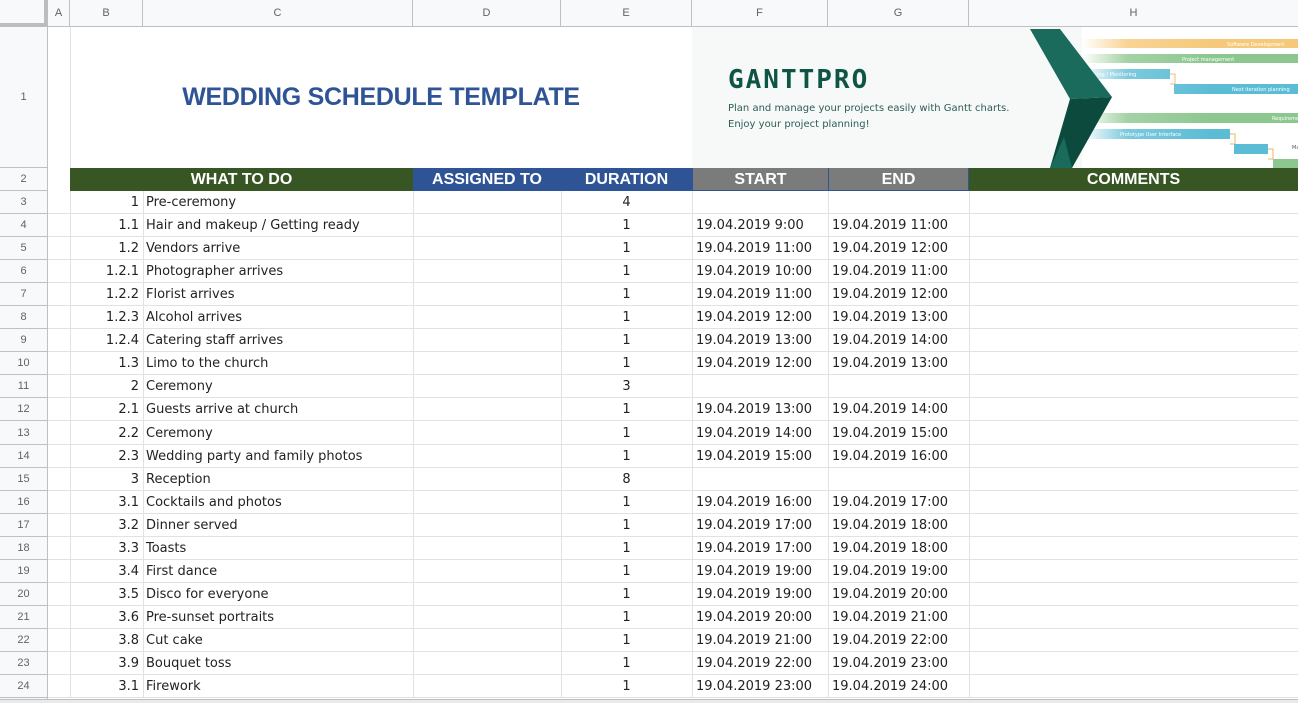 The image size is (1298, 703). I want to click on column-header-e: E, so click(626, 13).